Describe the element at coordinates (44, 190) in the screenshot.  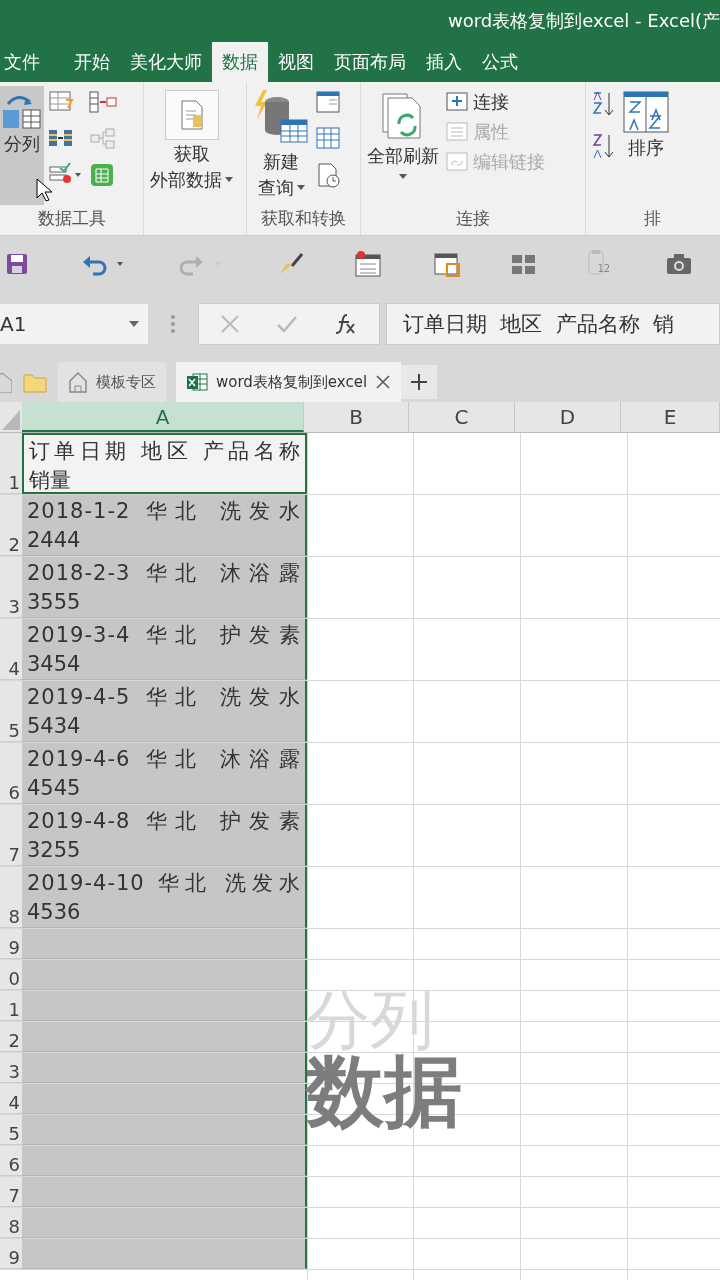
I see `mouse-cursor-icon` at that location.